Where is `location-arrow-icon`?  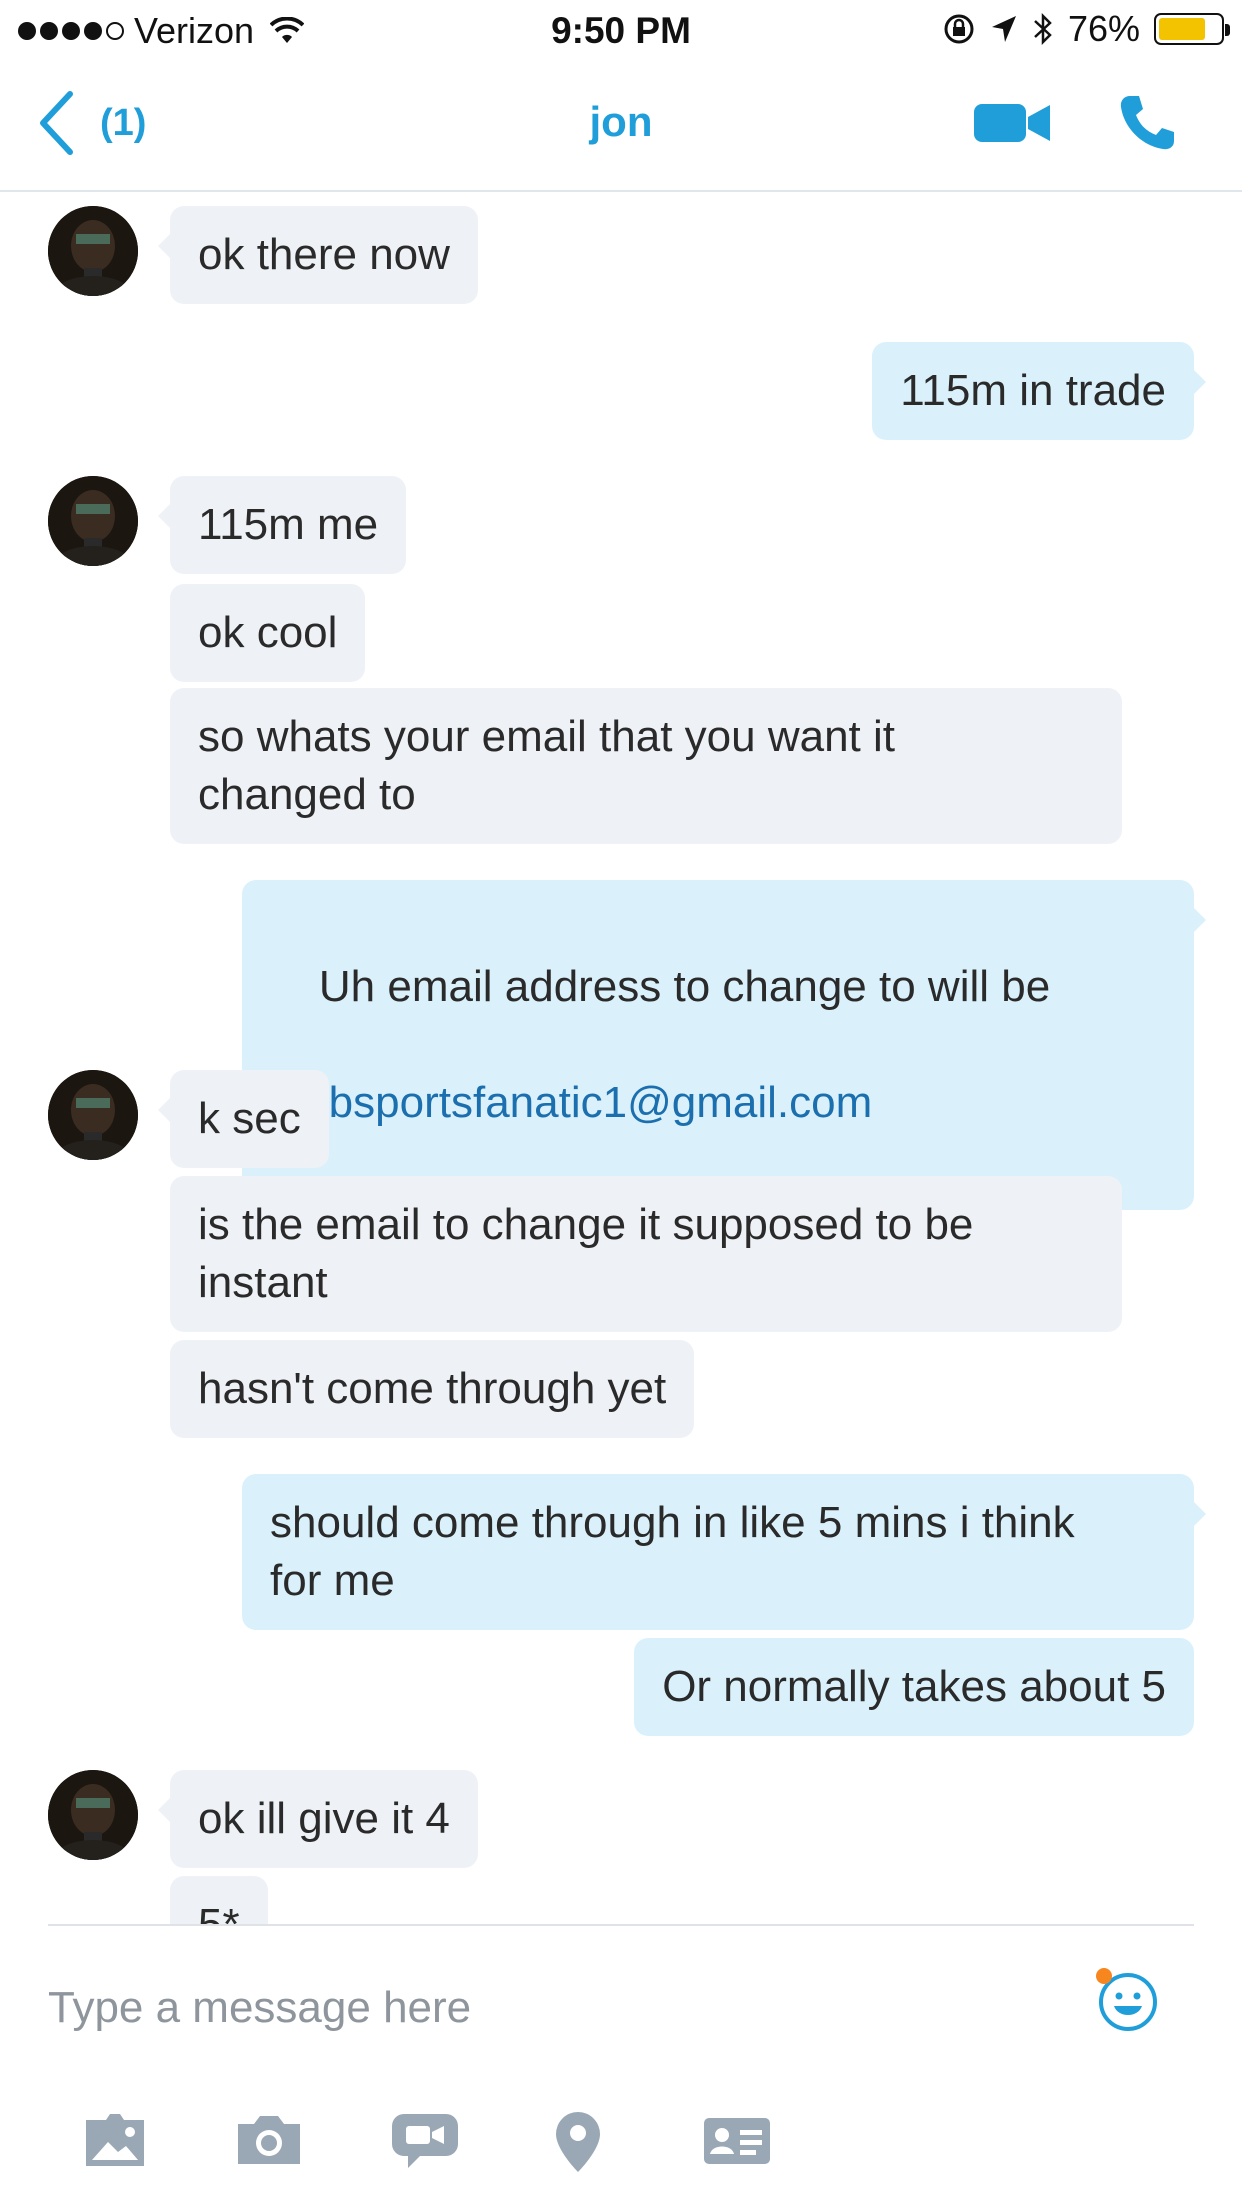 location-arrow-icon is located at coordinates (1003, 29).